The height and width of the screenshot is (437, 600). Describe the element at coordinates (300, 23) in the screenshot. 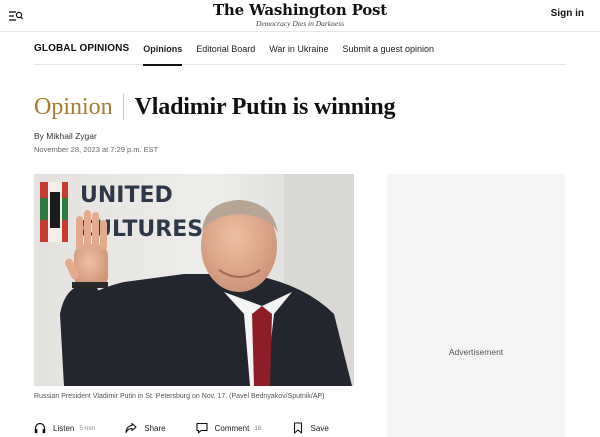

I see `site-tagline: Democracy Dies in Darkness` at that location.